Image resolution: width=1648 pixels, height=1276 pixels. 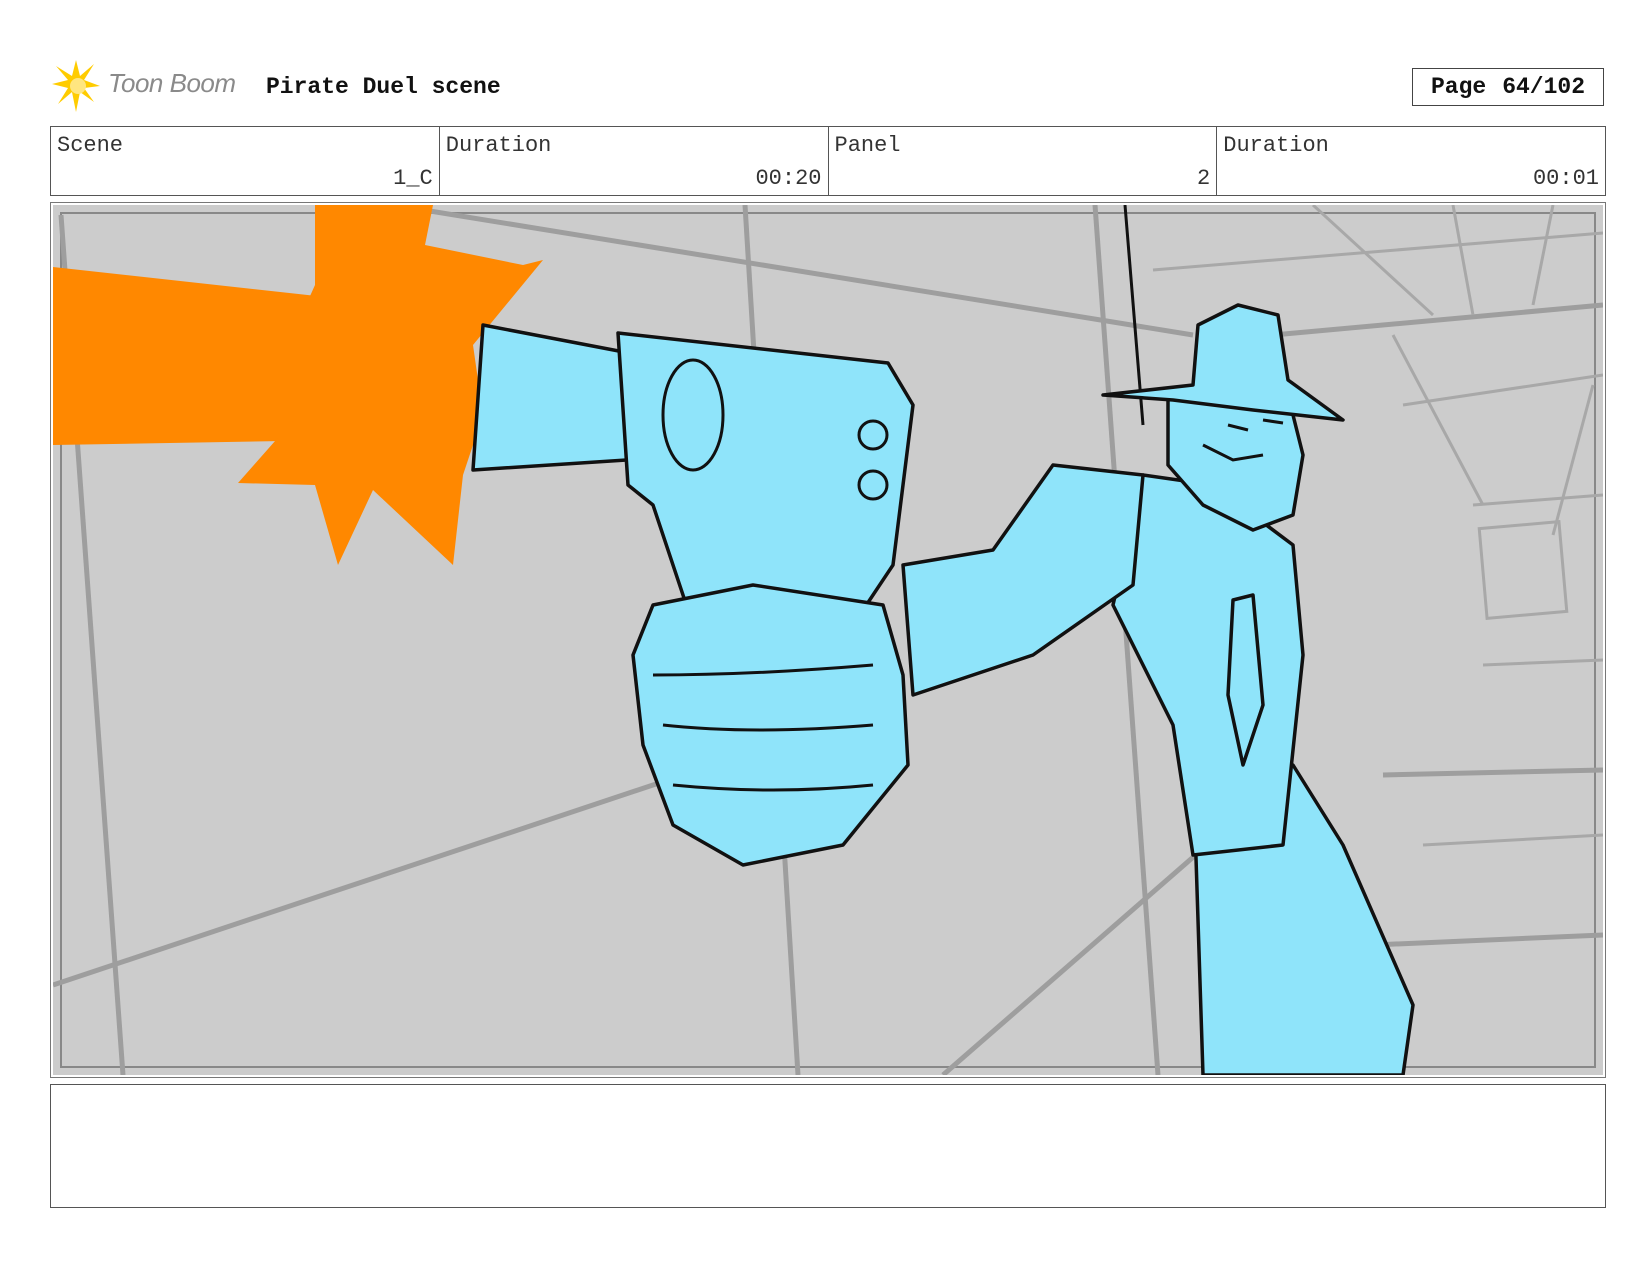 What do you see at coordinates (1411, 161) in the screenshot?
I see `panel-duration-cell: Duration 00:01` at bounding box center [1411, 161].